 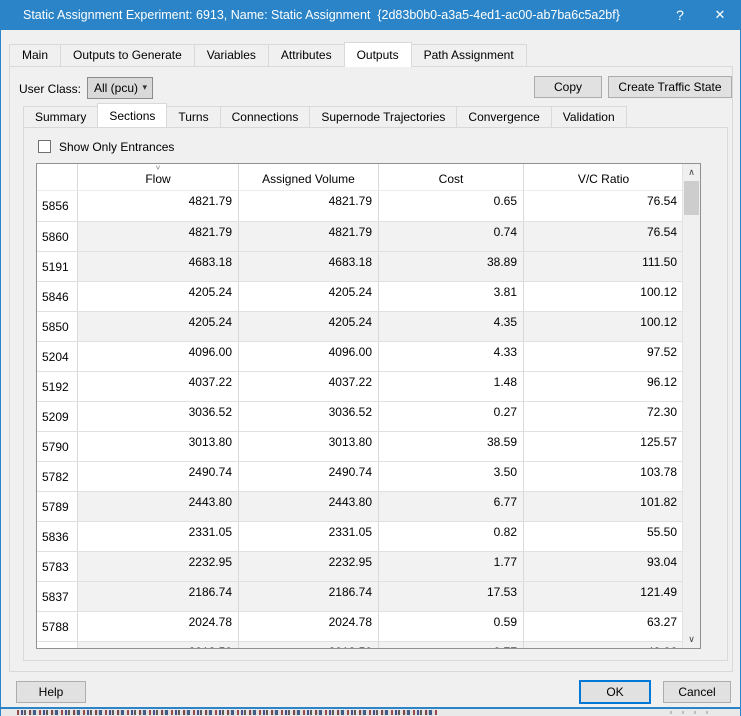 I want to click on cell-cost: 1.77, so click(x=450, y=566).